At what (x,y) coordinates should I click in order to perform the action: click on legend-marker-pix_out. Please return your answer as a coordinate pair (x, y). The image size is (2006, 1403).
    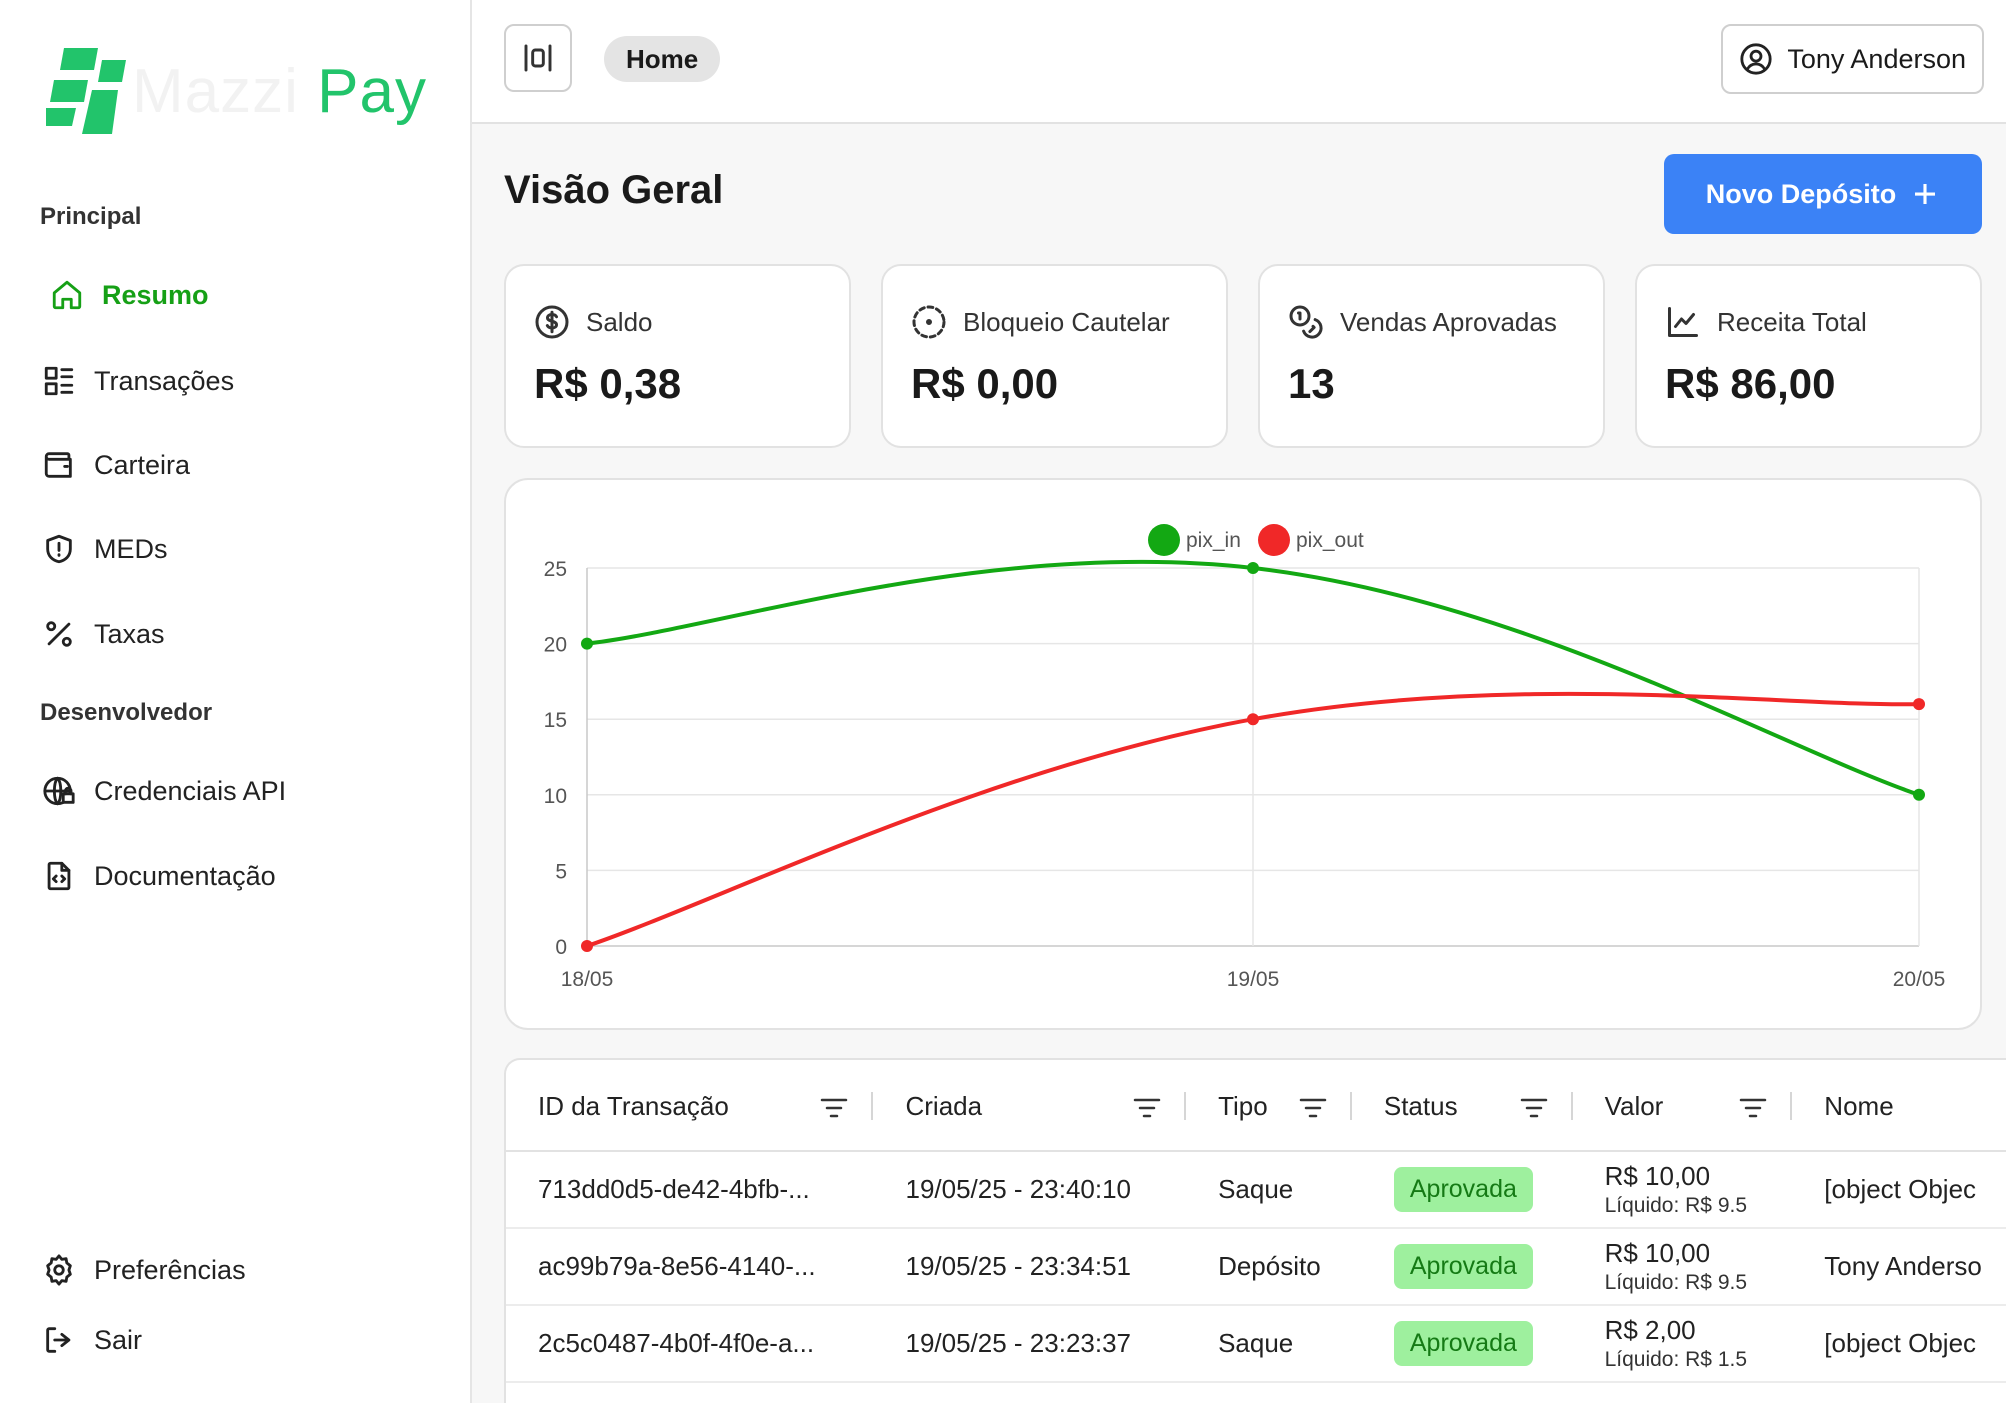
    Looking at the image, I should click on (1274, 540).